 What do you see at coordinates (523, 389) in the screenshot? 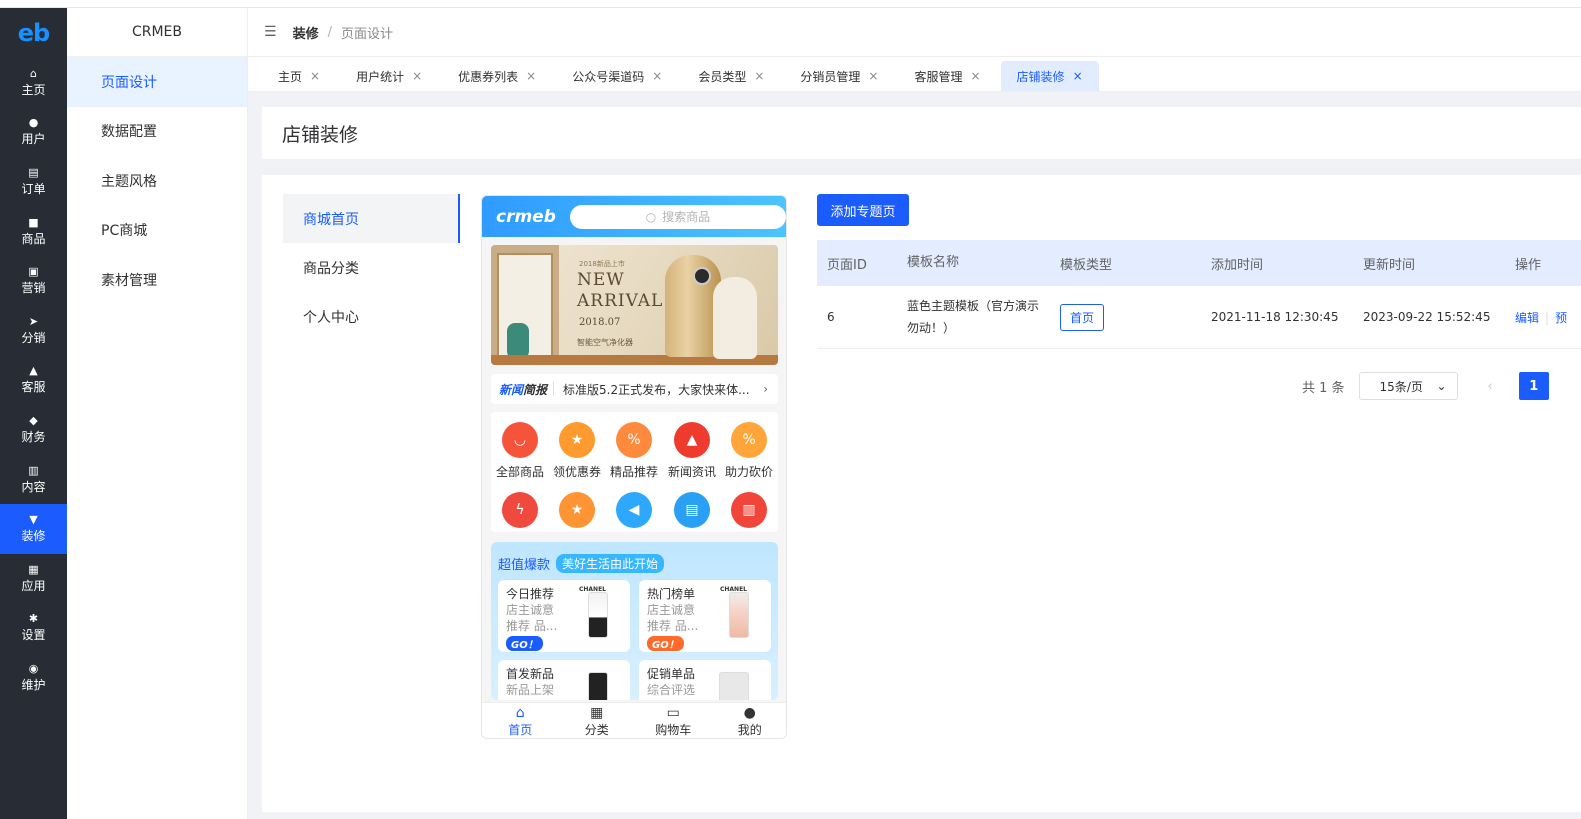
I see `news-label: 新闻简报` at bounding box center [523, 389].